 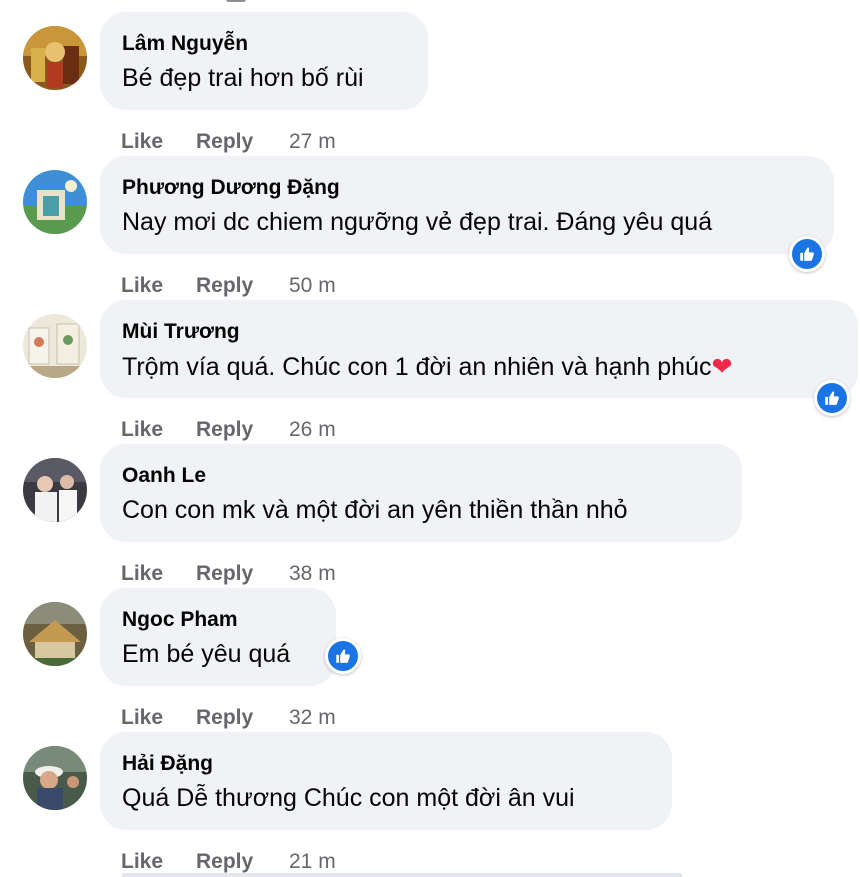 What do you see at coordinates (312, 574) in the screenshot?
I see `comment-timestamp: 38 m` at bounding box center [312, 574].